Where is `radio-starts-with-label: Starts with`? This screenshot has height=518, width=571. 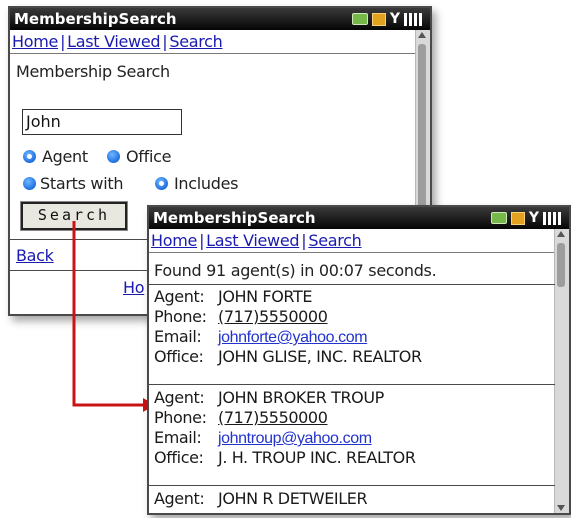 radio-starts-with-label: Starts with is located at coordinates (82, 183).